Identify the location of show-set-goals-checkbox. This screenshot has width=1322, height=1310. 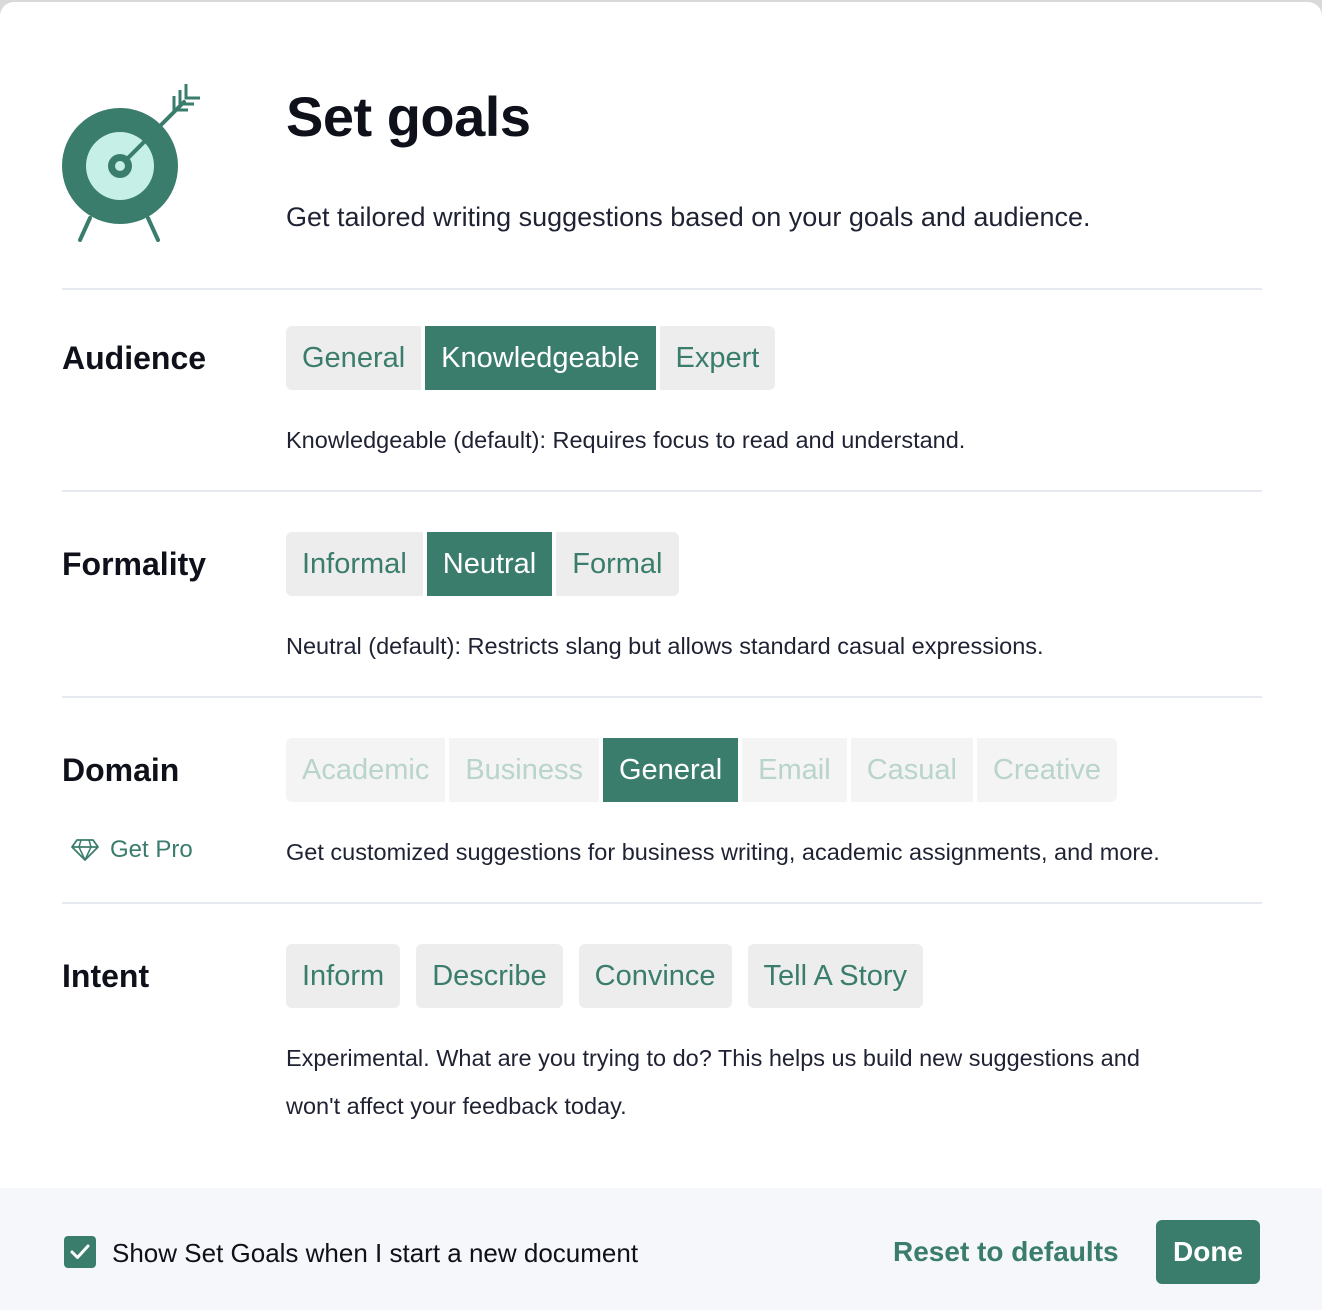
(80, 1252).